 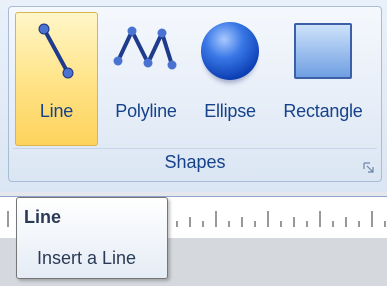 I want to click on line-button: Line, so click(x=56, y=79).